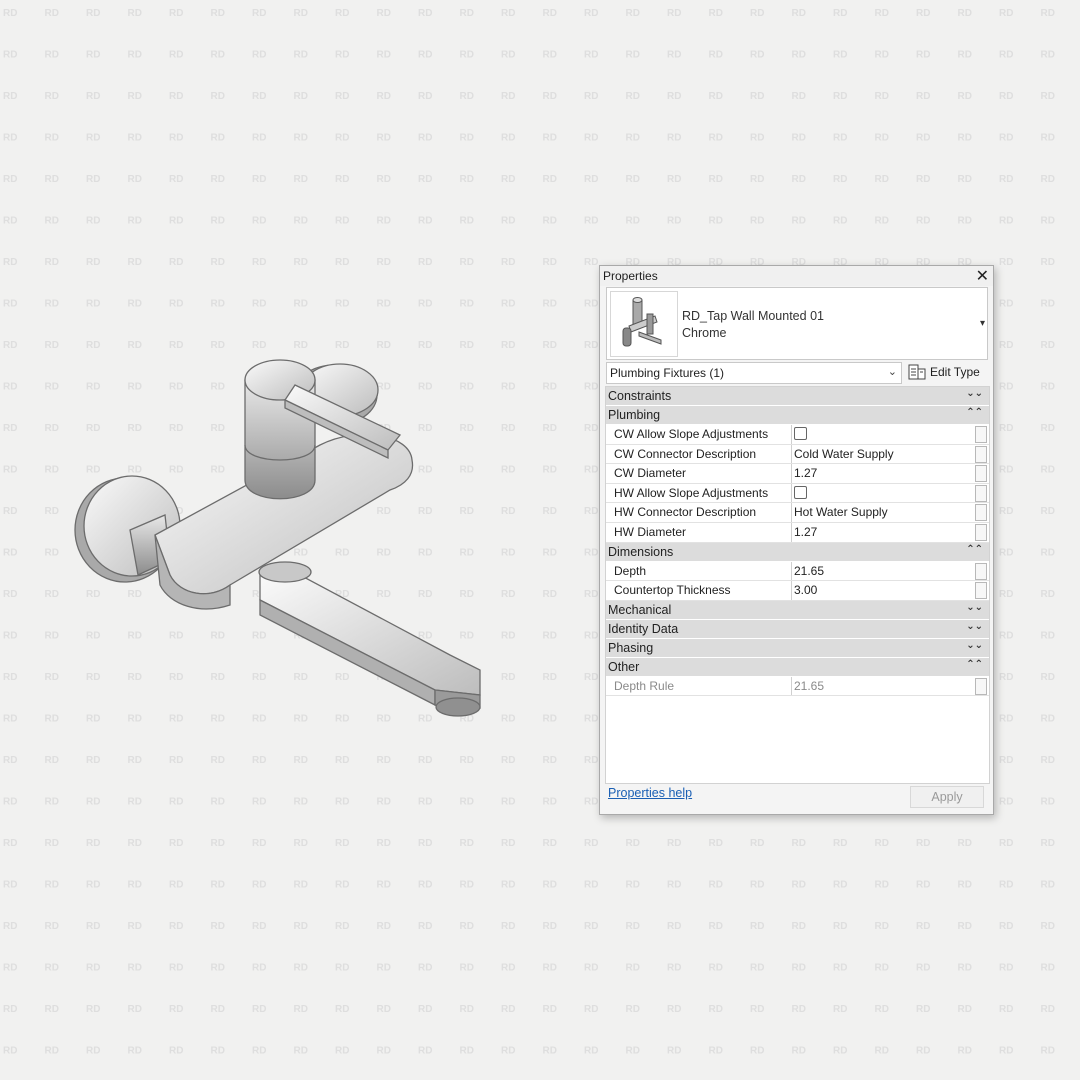 The width and height of the screenshot is (1080, 1080). What do you see at coordinates (882, 590) in the screenshot?
I see `property-value-cell: 3.00` at bounding box center [882, 590].